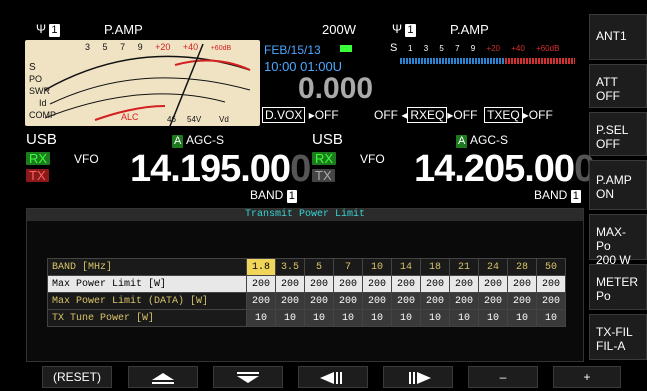 Image resolution: width=647 pixels, height=391 pixels. What do you see at coordinates (618, 240) in the screenshot?
I see `max-po-key: MAX-Po 200 W` at bounding box center [618, 240].